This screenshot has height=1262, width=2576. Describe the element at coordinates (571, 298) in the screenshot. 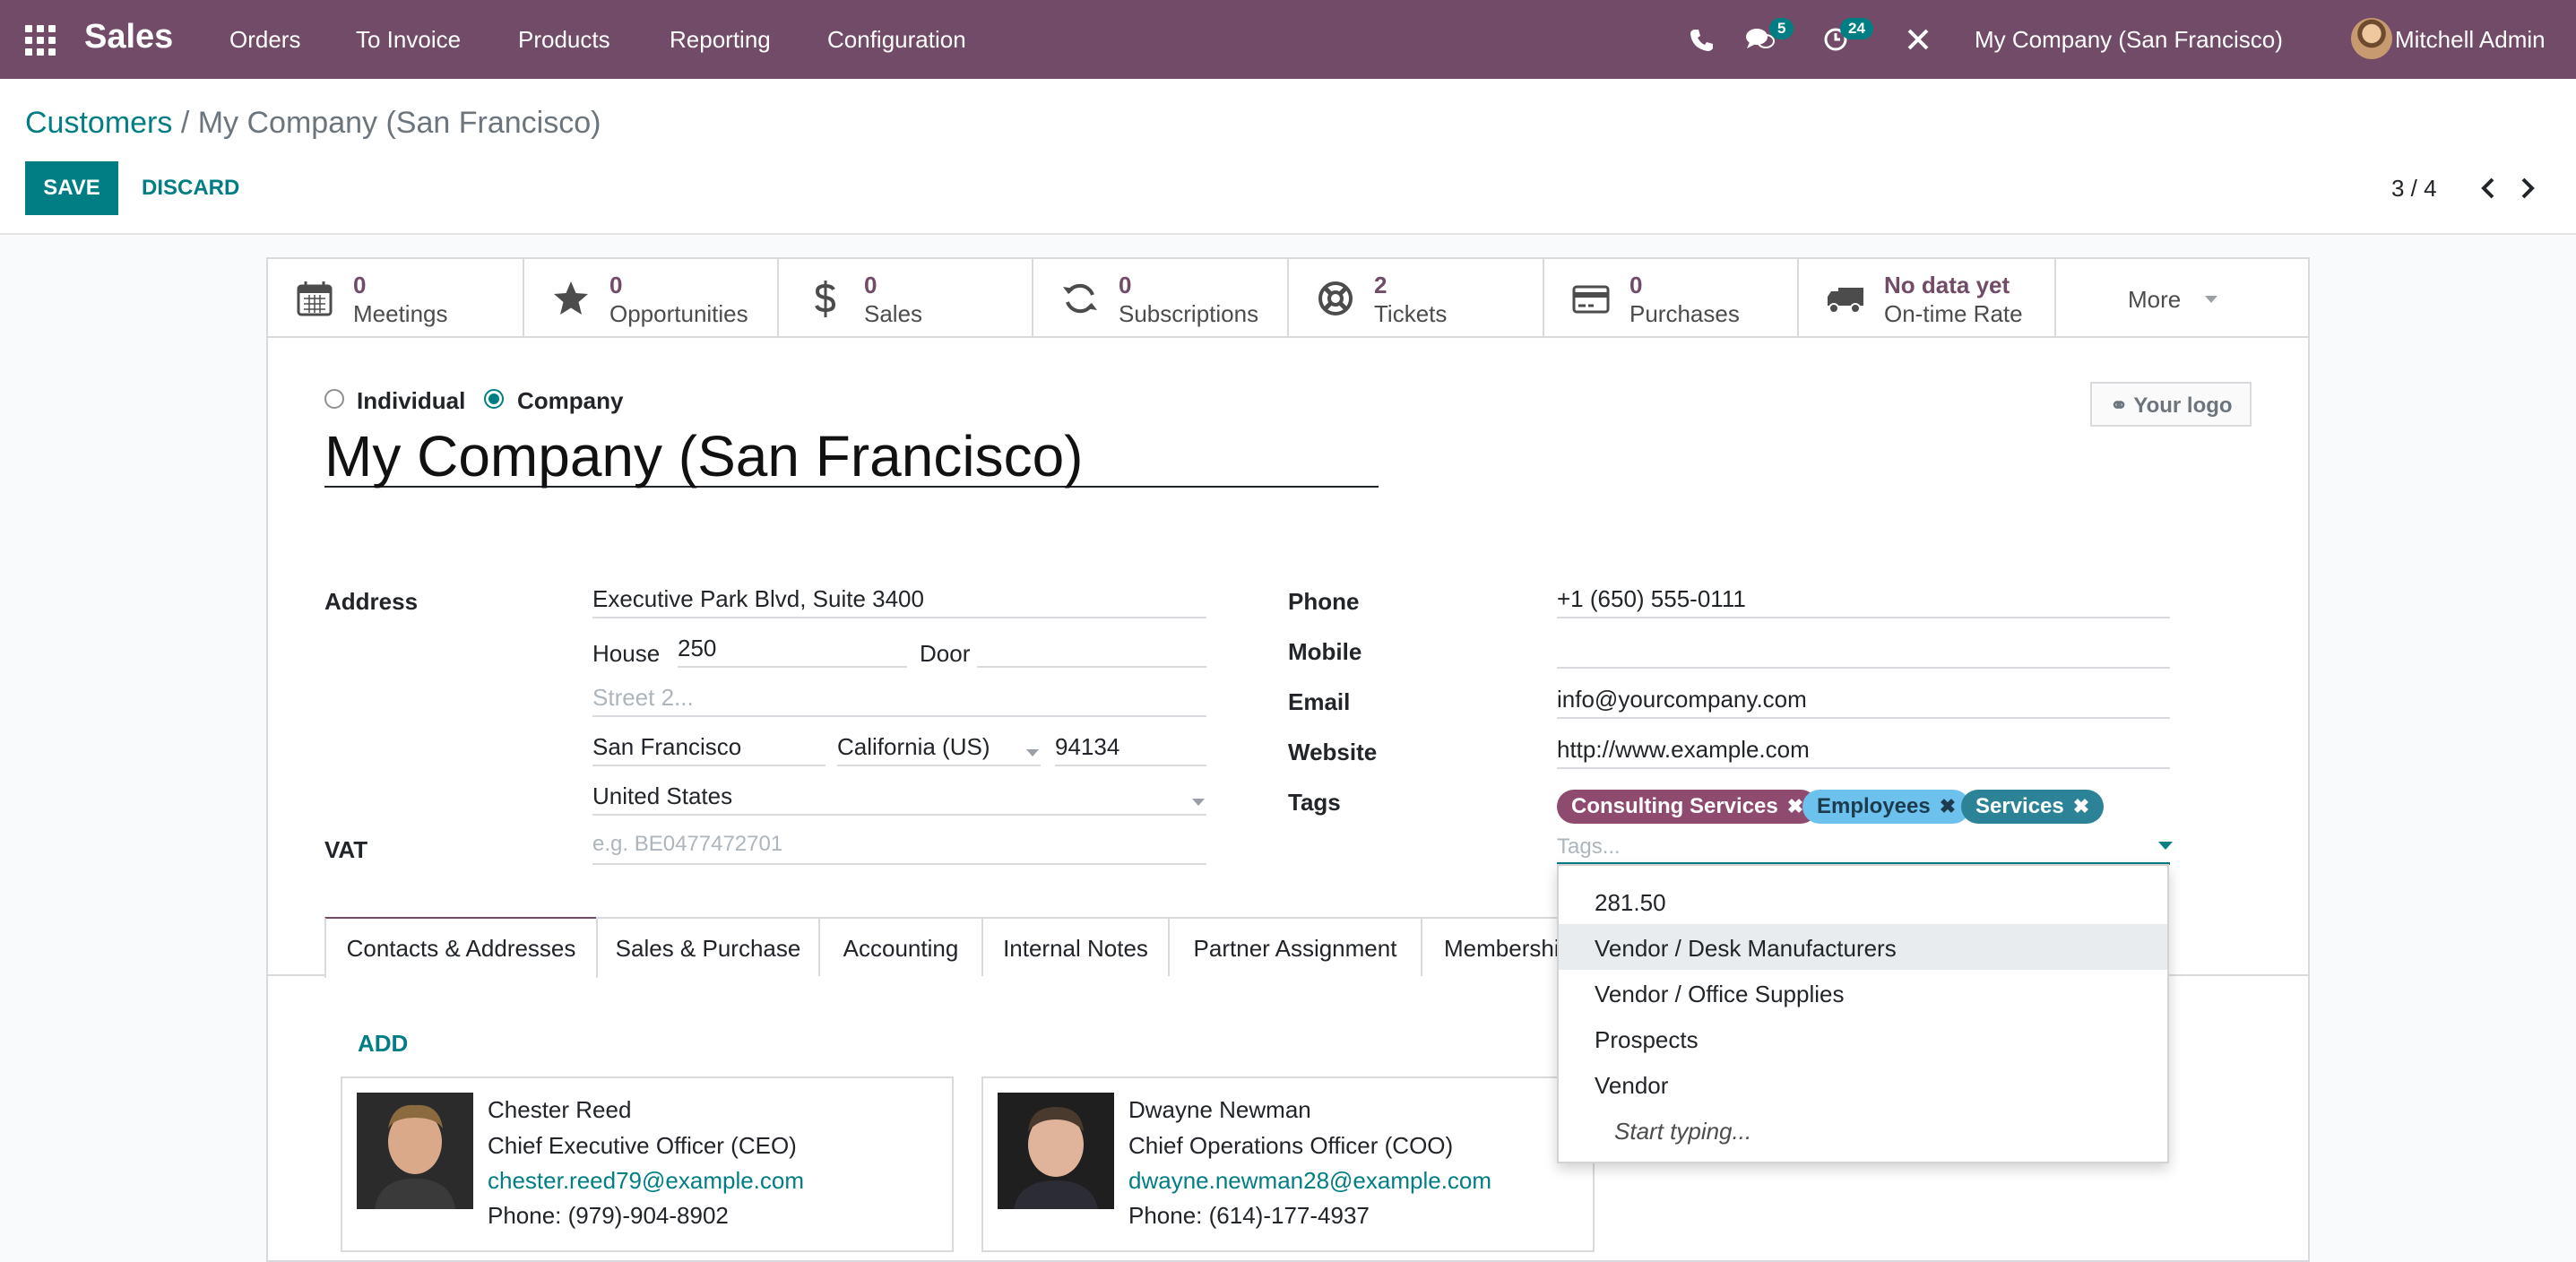

I see `star-icon` at that location.